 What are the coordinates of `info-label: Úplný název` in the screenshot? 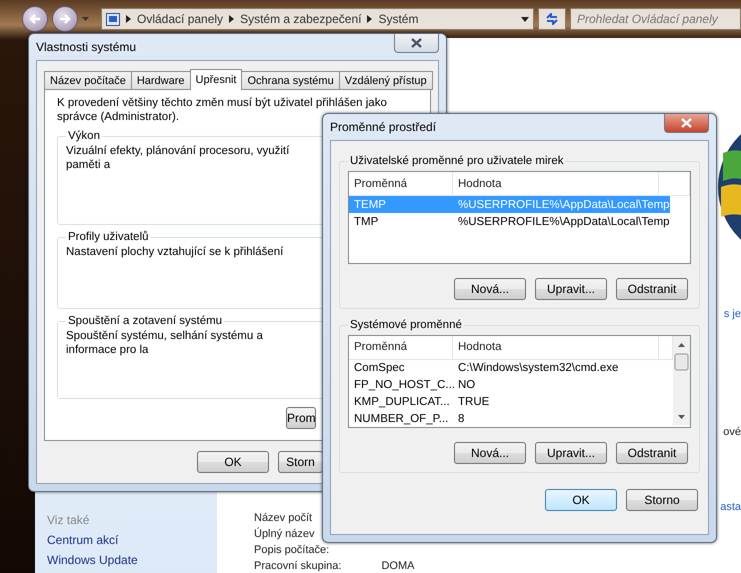 It's located at (284, 534).